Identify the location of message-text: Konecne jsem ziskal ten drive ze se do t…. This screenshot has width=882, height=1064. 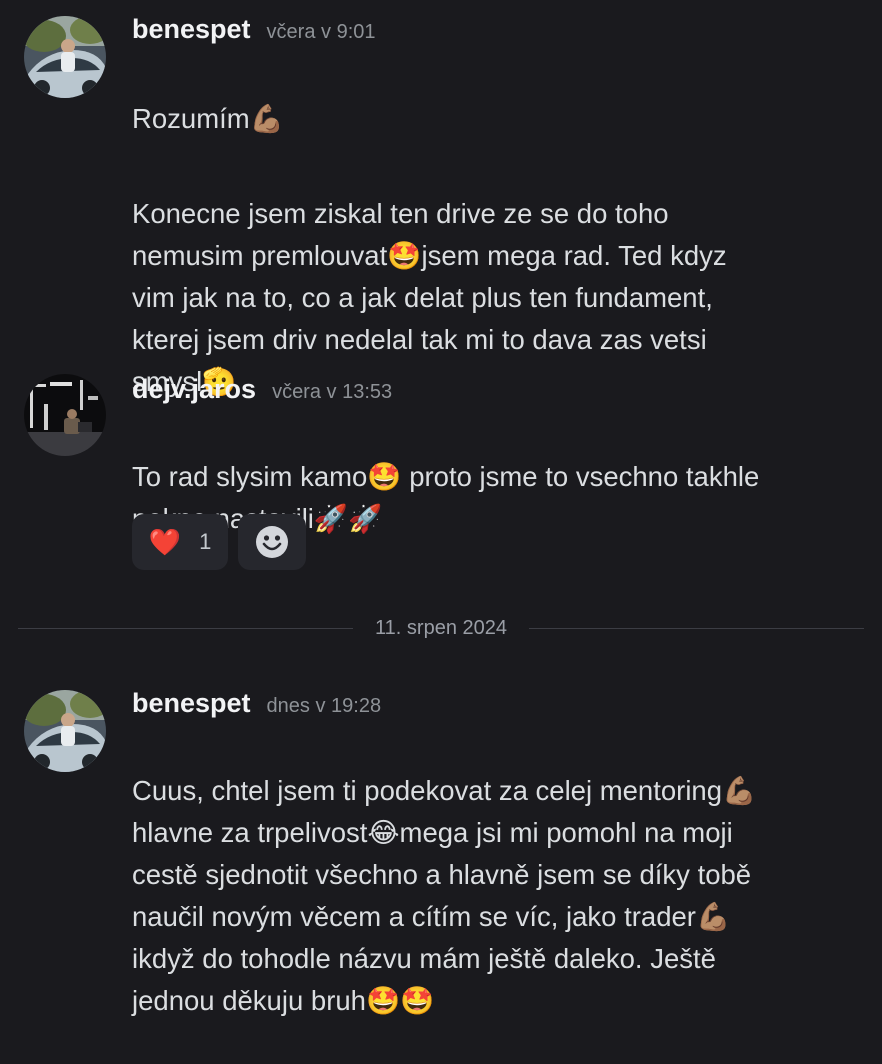
(429, 297).